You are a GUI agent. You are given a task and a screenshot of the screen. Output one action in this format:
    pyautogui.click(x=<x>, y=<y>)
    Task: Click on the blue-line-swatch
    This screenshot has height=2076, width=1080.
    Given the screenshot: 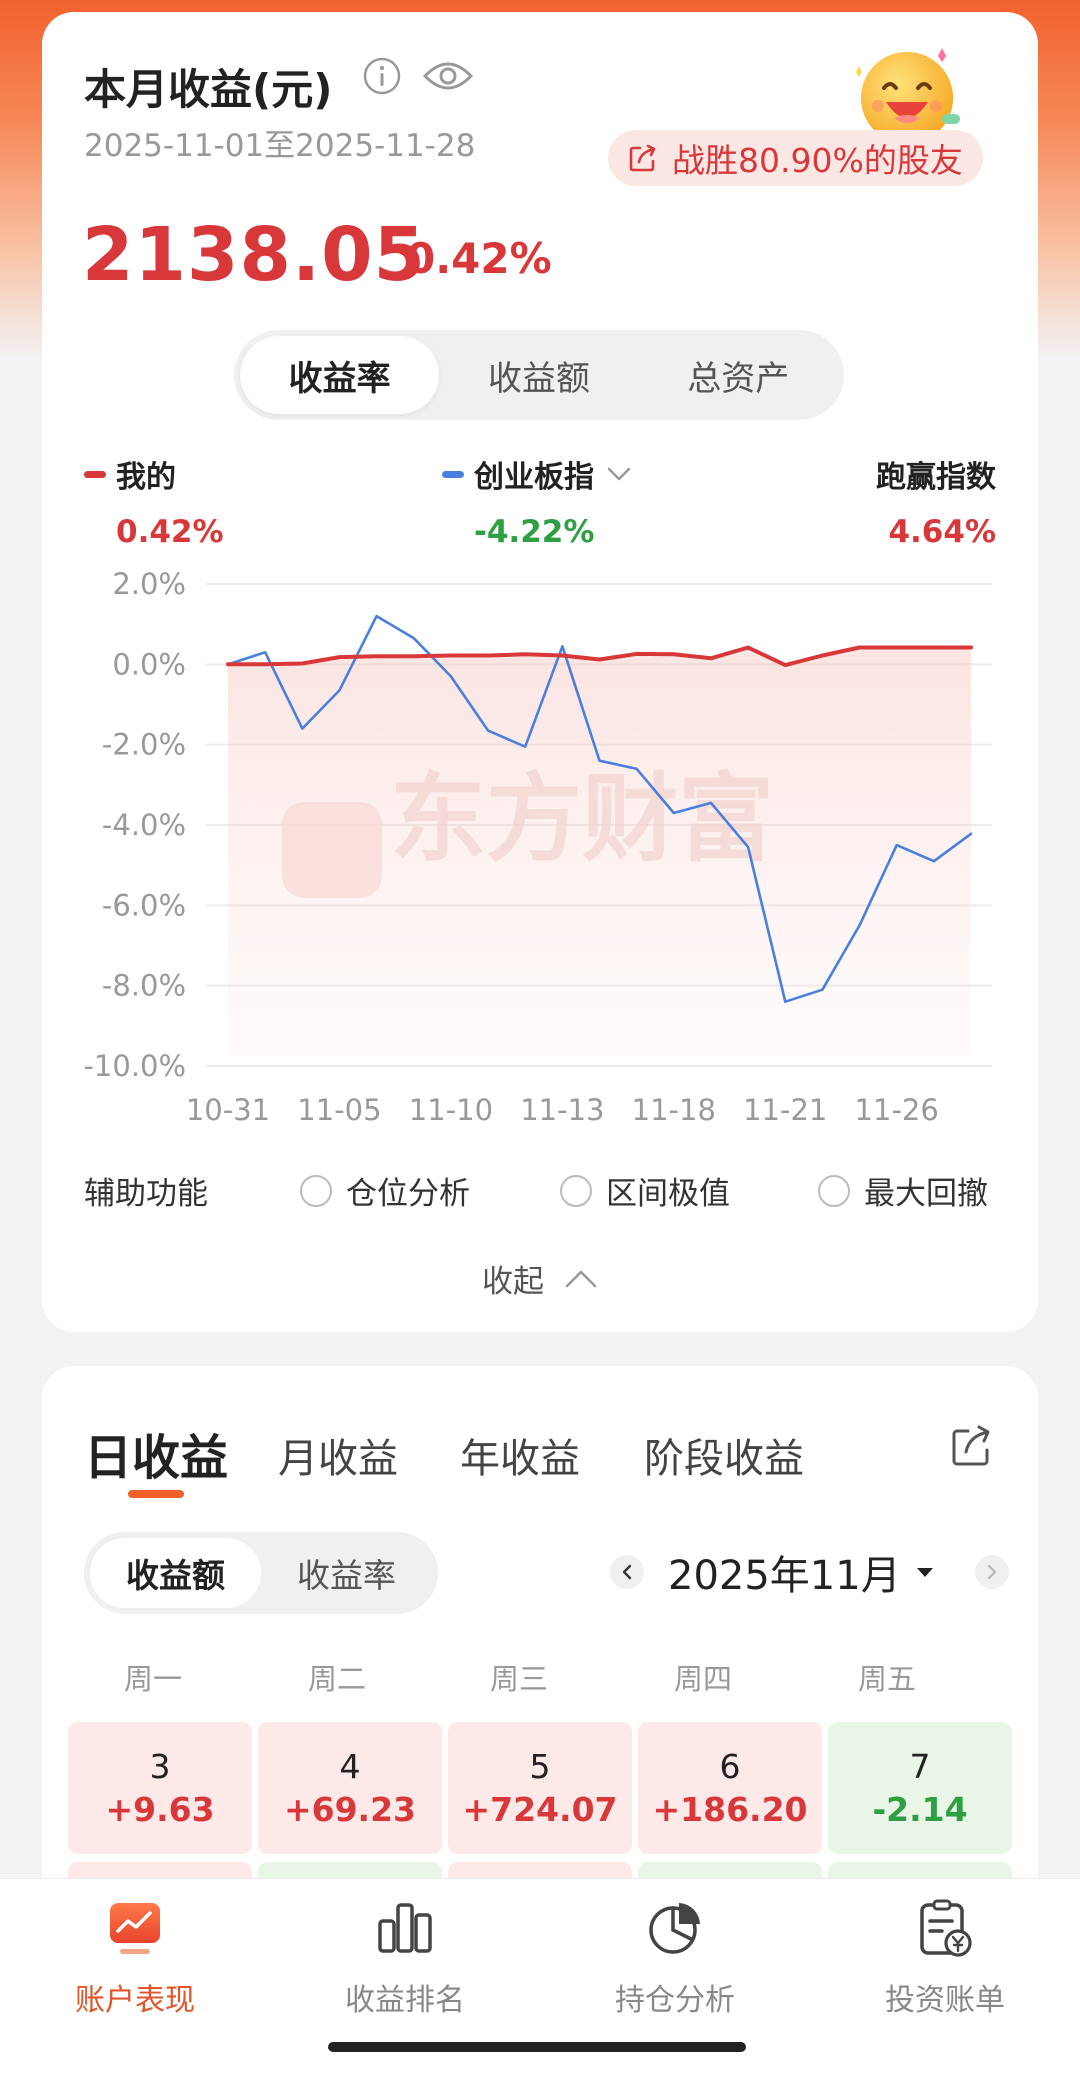 What is the action you would take?
    pyautogui.click(x=453, y=474)
    